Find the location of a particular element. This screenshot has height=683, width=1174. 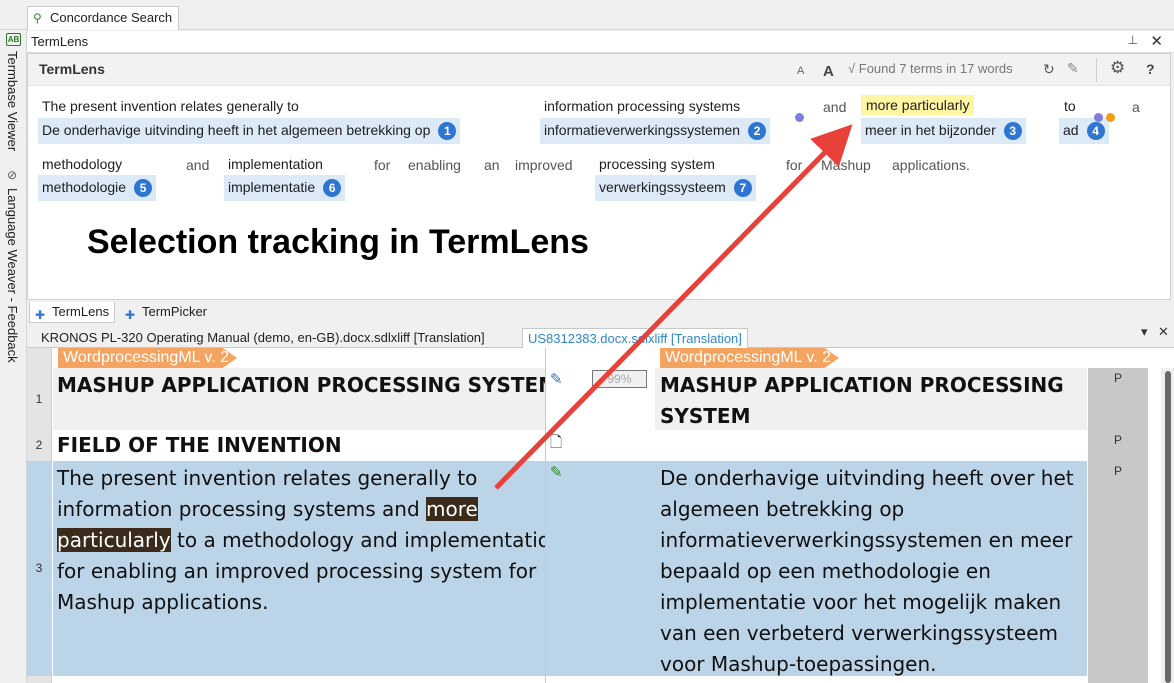

segment-number: 1 is located at coordinates (39, 399).